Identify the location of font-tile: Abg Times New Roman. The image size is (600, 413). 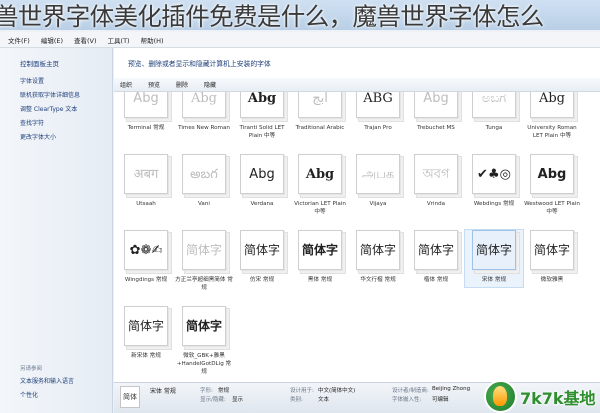
(204, 112).